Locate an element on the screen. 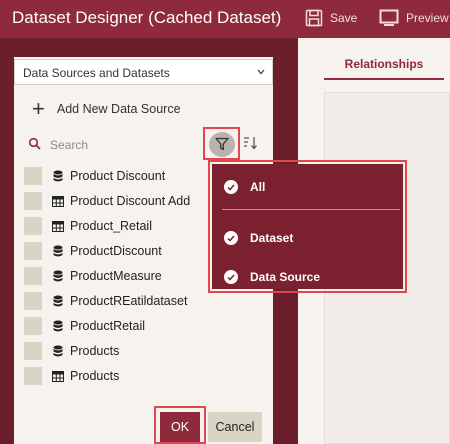 This screenshot has width=450, height=444. search-icon is located at coordinates (34, 143).